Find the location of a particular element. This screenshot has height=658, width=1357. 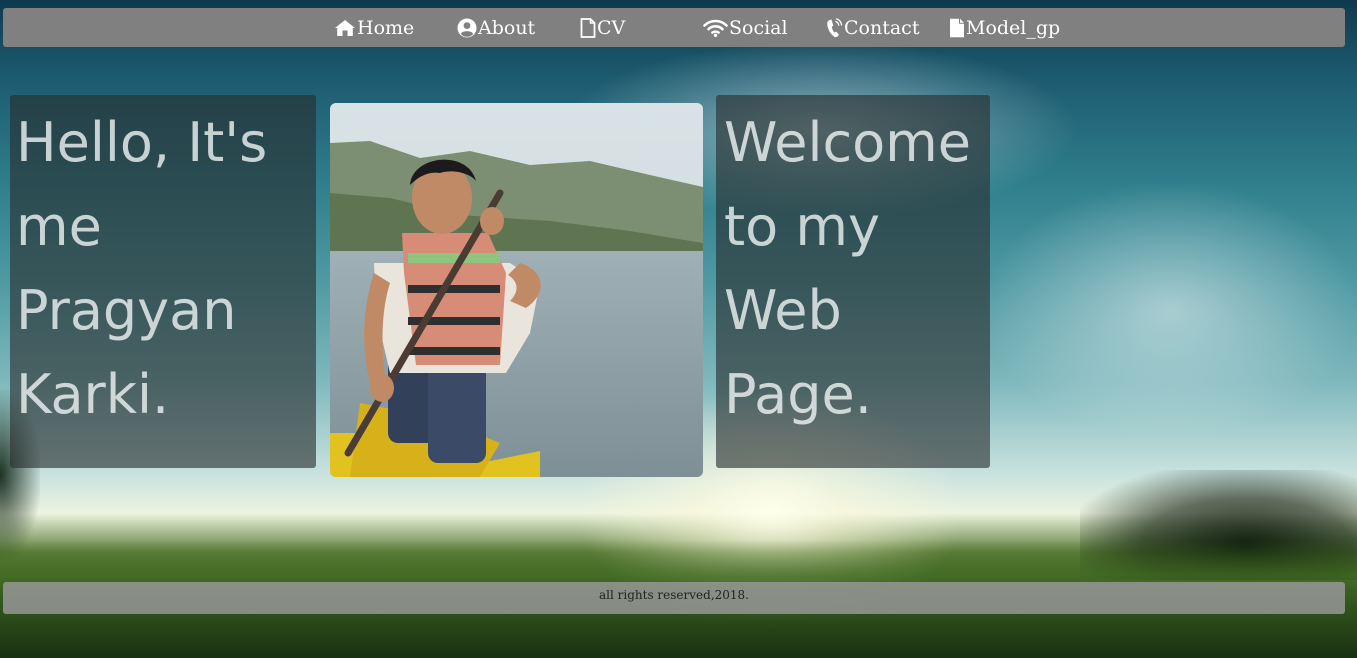

nav-social: Social is located at coordinates (745, 27).